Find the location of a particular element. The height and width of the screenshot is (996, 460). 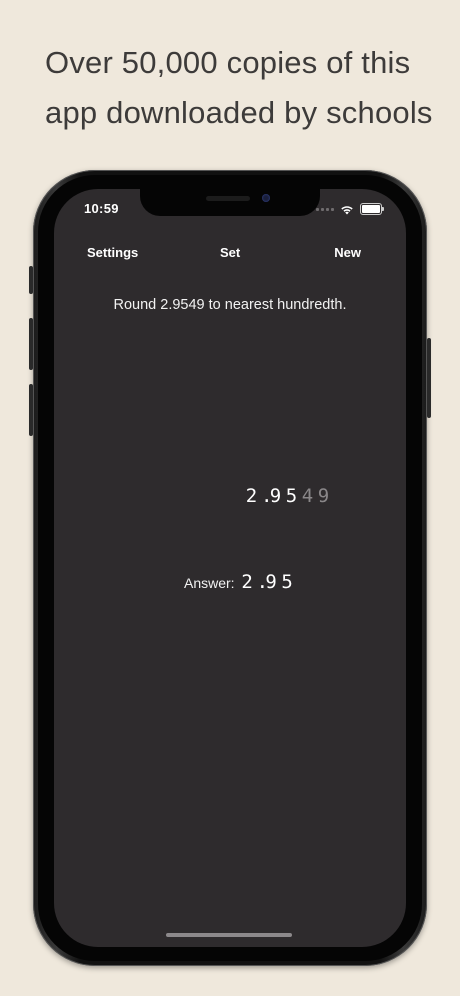

answer-digit: 9 is located at coordinates (272, 582).